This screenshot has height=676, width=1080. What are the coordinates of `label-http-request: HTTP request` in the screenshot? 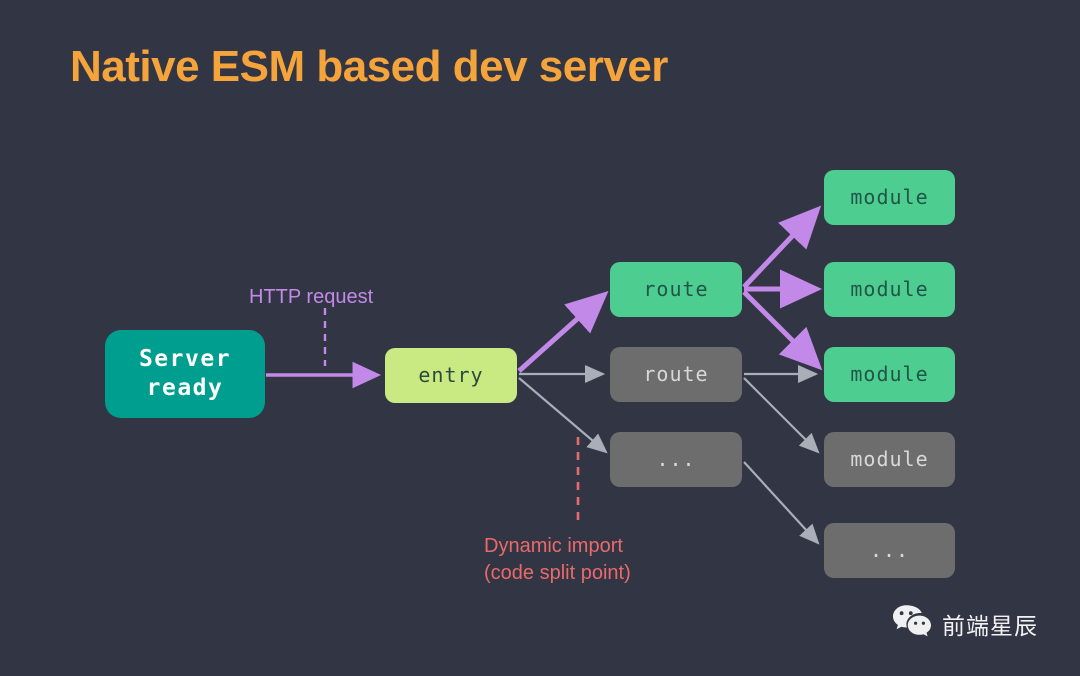 It's located at (311, 297).